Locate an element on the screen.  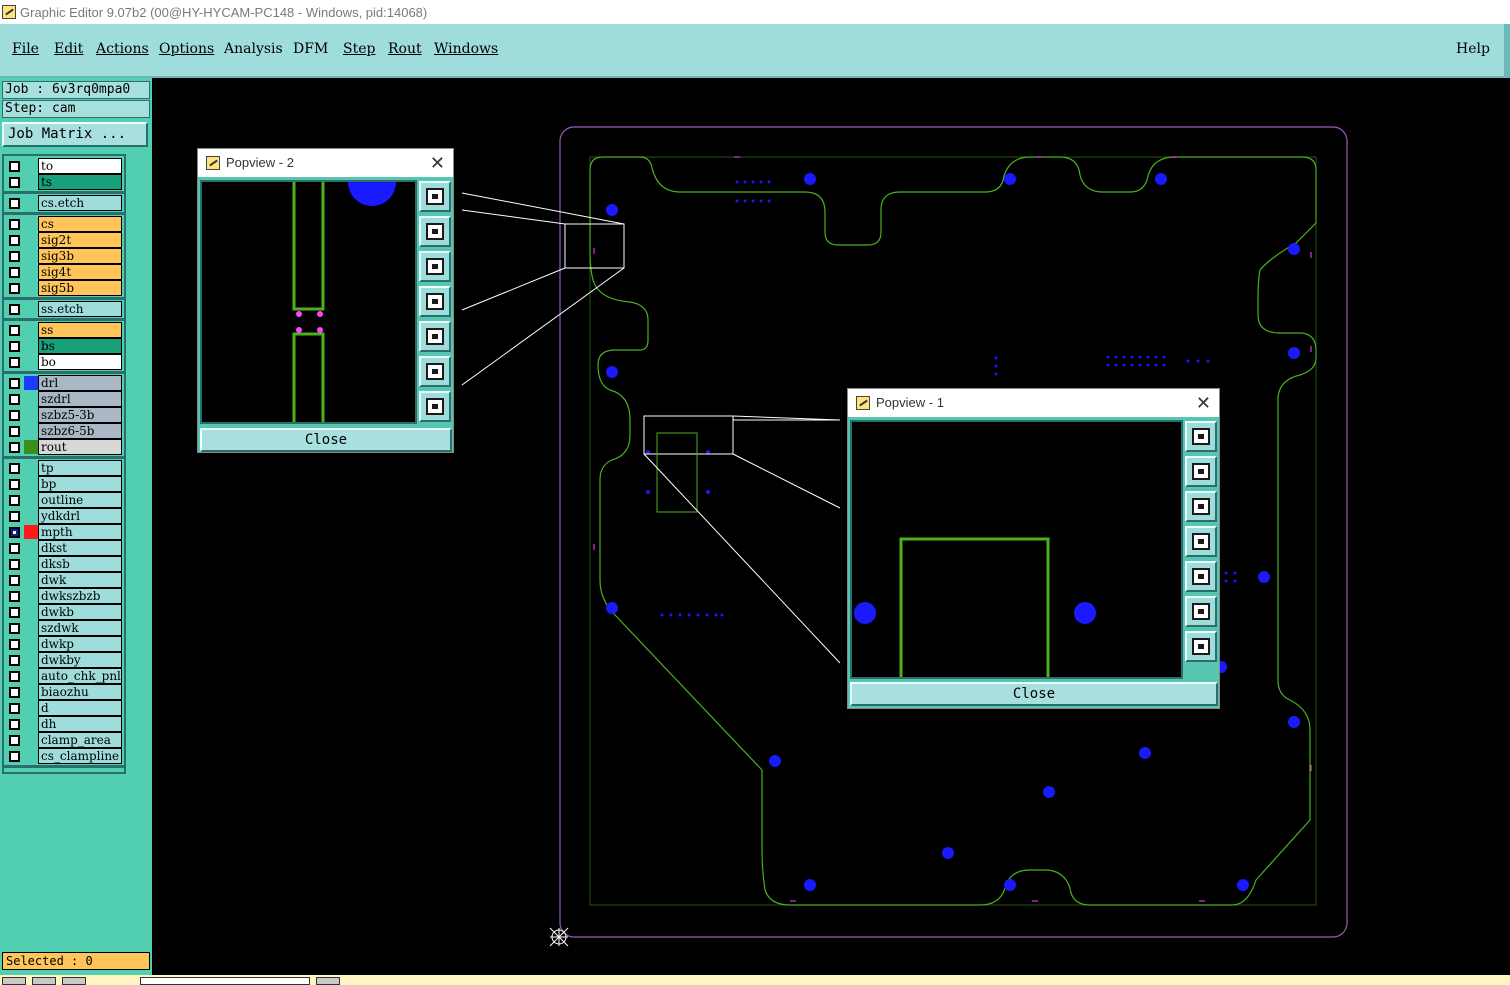
layer-row-szbz5-3b: szbz5-3b is located at coordinates (64, 415).